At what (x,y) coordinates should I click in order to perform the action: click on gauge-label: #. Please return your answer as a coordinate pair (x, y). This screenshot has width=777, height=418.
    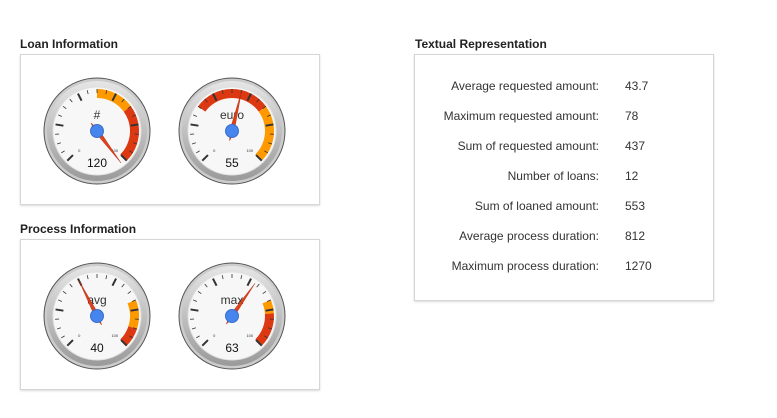
    Looking at the image, I should click on (97, 115).